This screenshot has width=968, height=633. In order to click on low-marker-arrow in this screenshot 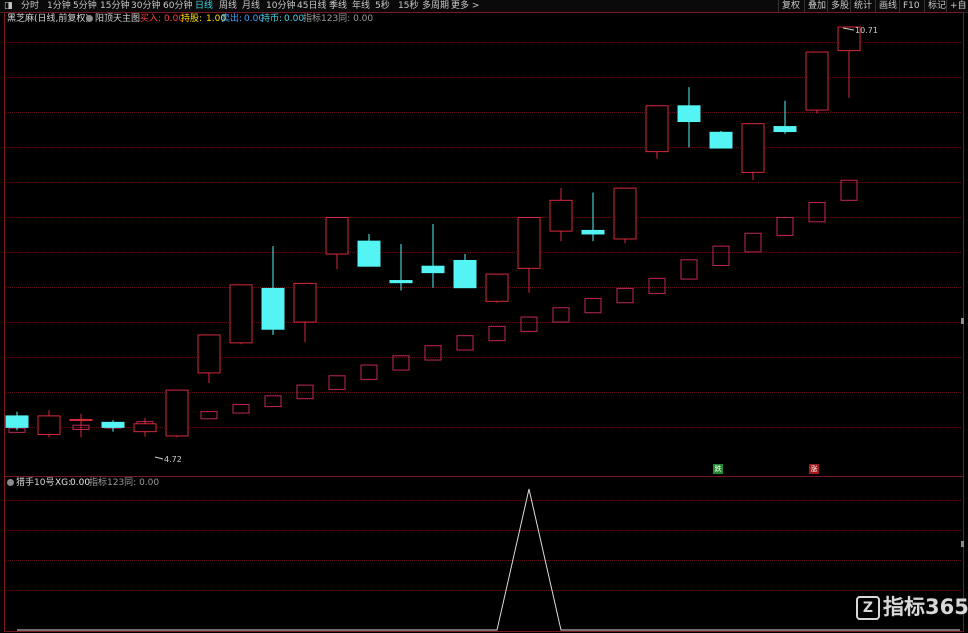, I will do `click(159, 458)`.